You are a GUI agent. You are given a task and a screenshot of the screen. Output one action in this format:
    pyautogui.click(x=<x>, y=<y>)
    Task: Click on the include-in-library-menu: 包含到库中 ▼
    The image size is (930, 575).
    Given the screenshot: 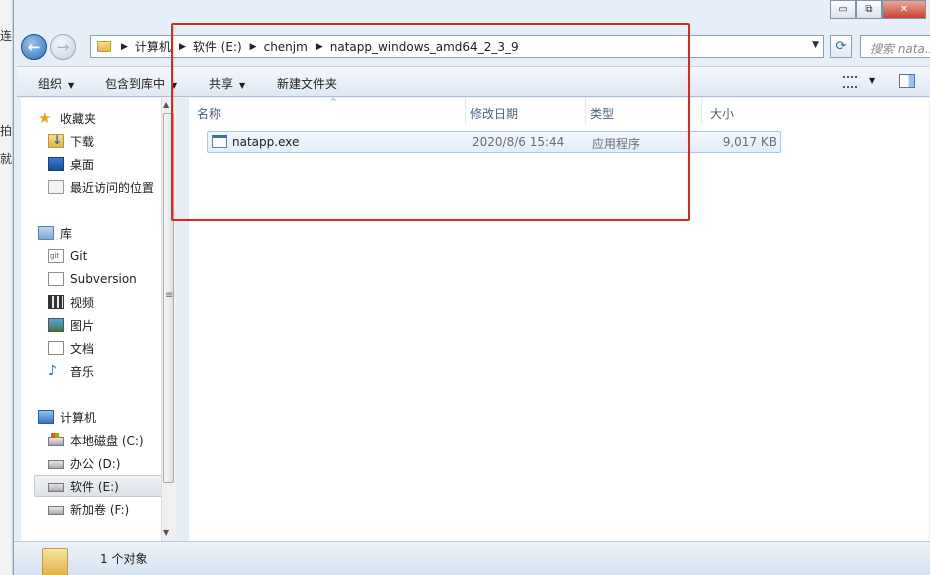 What is the action you would take?
    pyautogui.click(x=141, y=83)
    